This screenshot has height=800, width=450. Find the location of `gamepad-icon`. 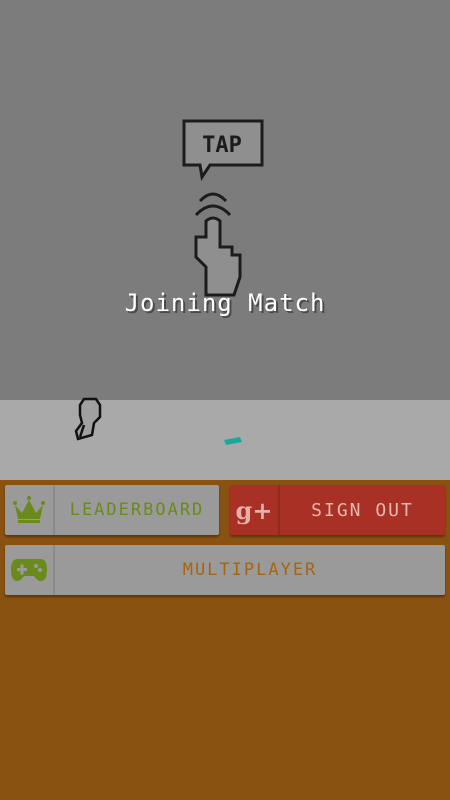

gamepad-icon is located at coordinates (29, 570).